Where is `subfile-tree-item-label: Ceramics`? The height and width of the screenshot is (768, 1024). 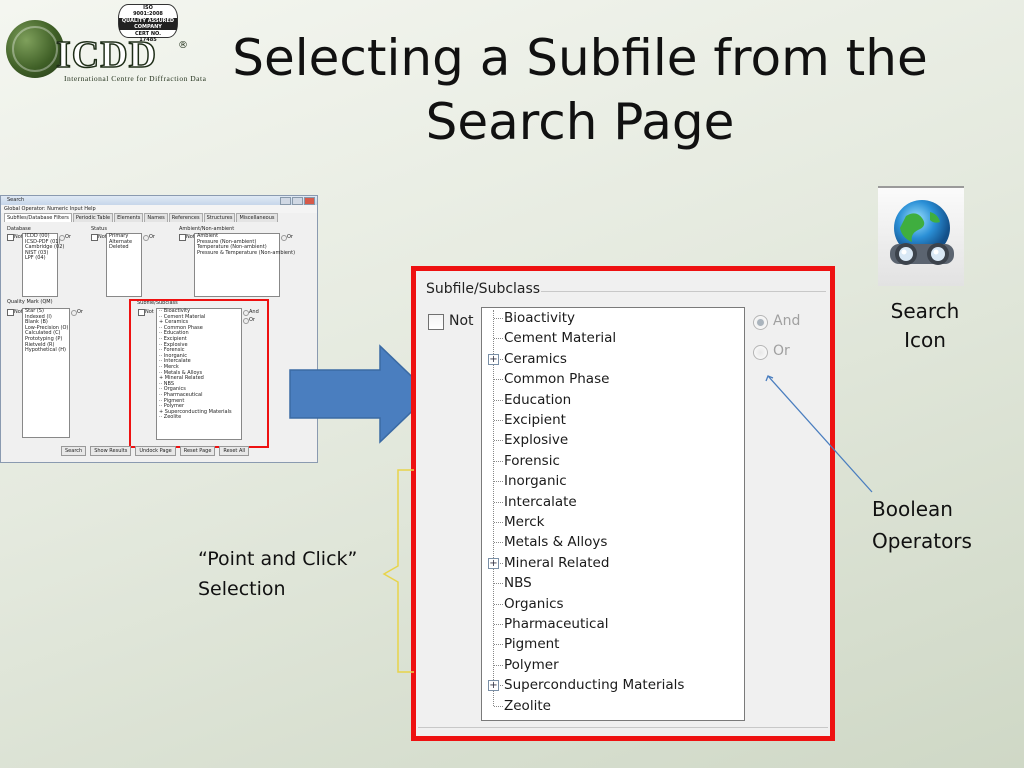 subfile-tree-item-label: Ceramics is located at coordinates (535, 358).